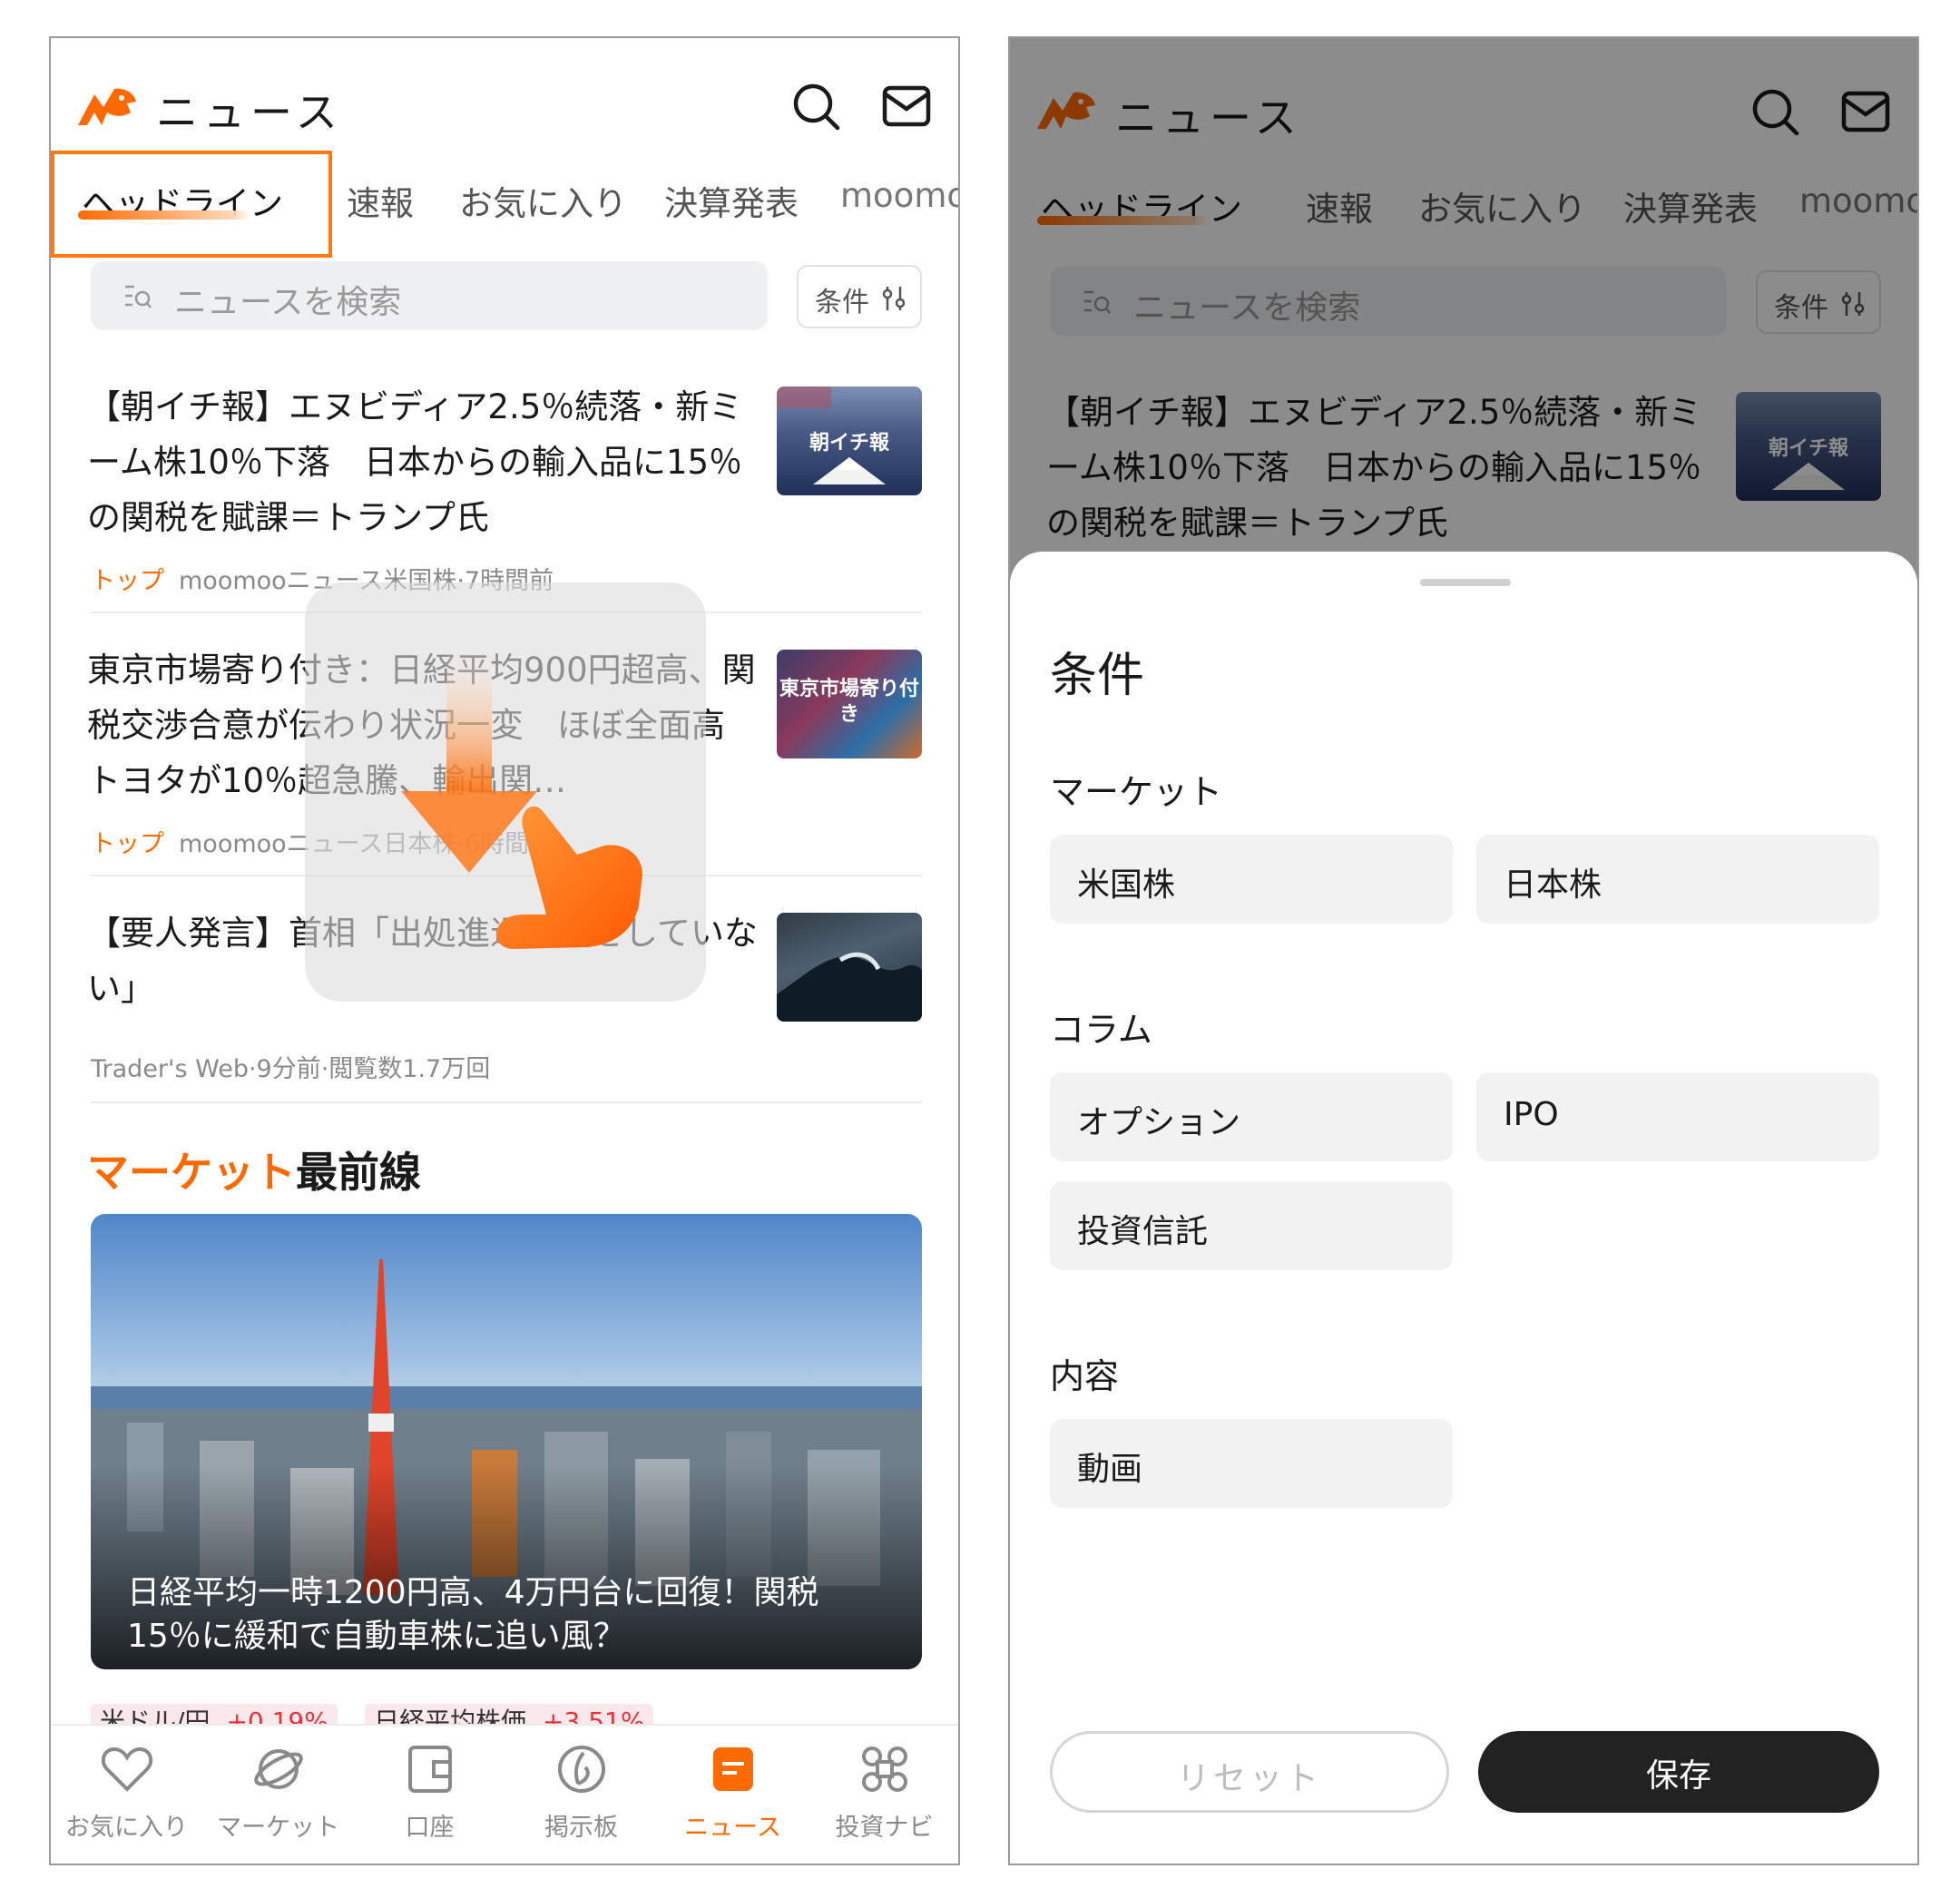  Describe the element at coordinates (473, 1615) in the screenshot. I see `hero-caption: 日経平均一時1200円高、4万円台に回復！関税15％に緩和で自動車株に追い風？` at that location.